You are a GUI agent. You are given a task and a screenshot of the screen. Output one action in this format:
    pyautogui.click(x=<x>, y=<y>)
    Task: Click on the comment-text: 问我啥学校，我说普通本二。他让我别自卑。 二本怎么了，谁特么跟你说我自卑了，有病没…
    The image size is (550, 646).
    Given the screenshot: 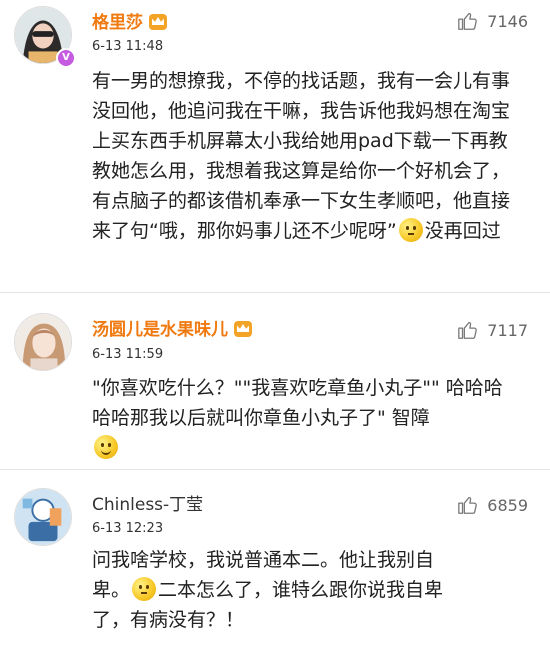 What is the action you would take?
    pyautogui.click(x=272, y=590)
    